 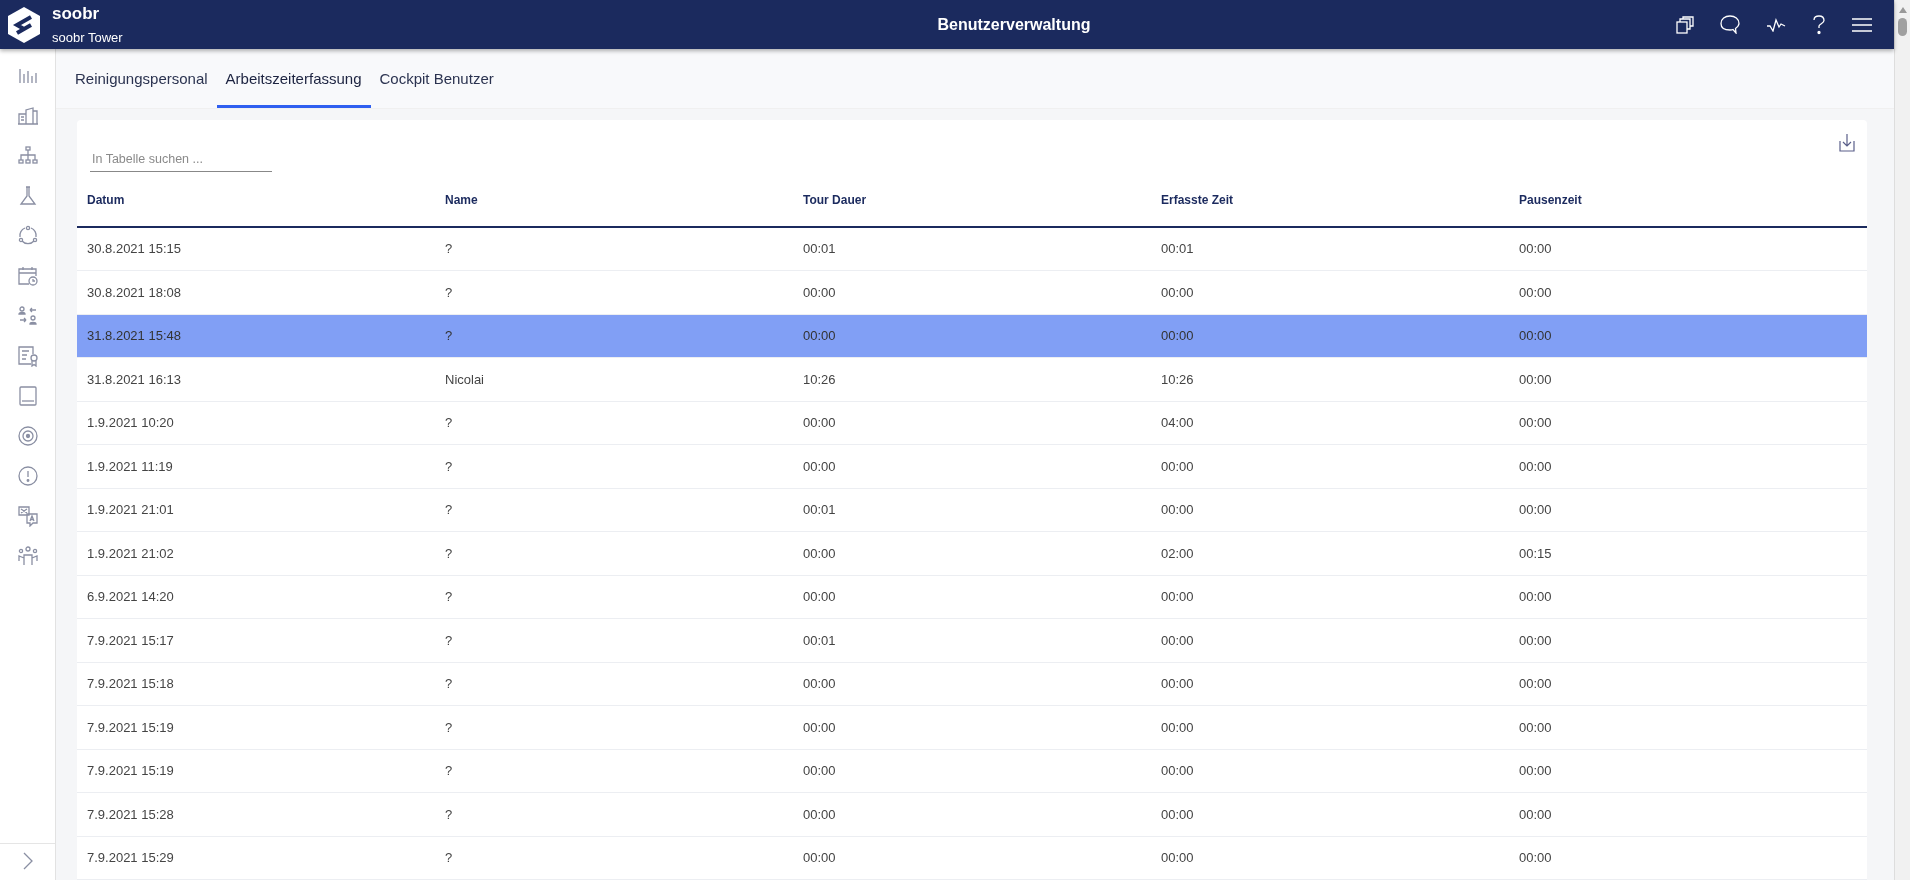 I want to click on copy-icon, so click(x=1685, y=24).